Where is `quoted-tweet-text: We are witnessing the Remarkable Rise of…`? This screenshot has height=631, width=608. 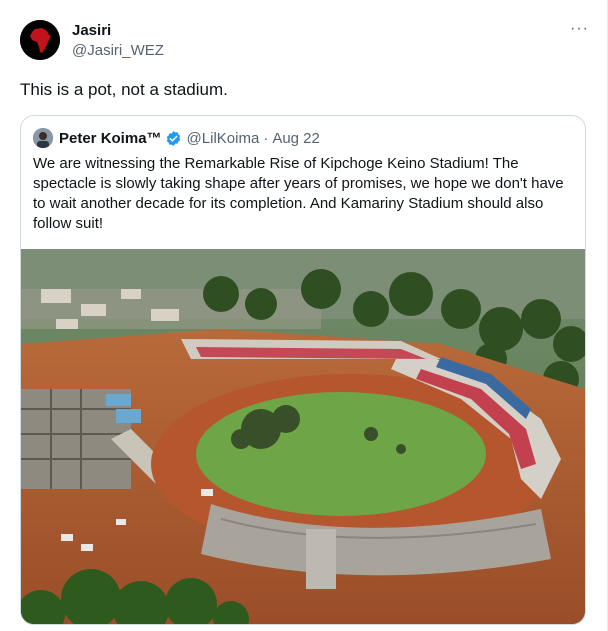
quoted-tweet-text: We are witnessing the Remarkable Rise of… is located at coordinates (298, 193).